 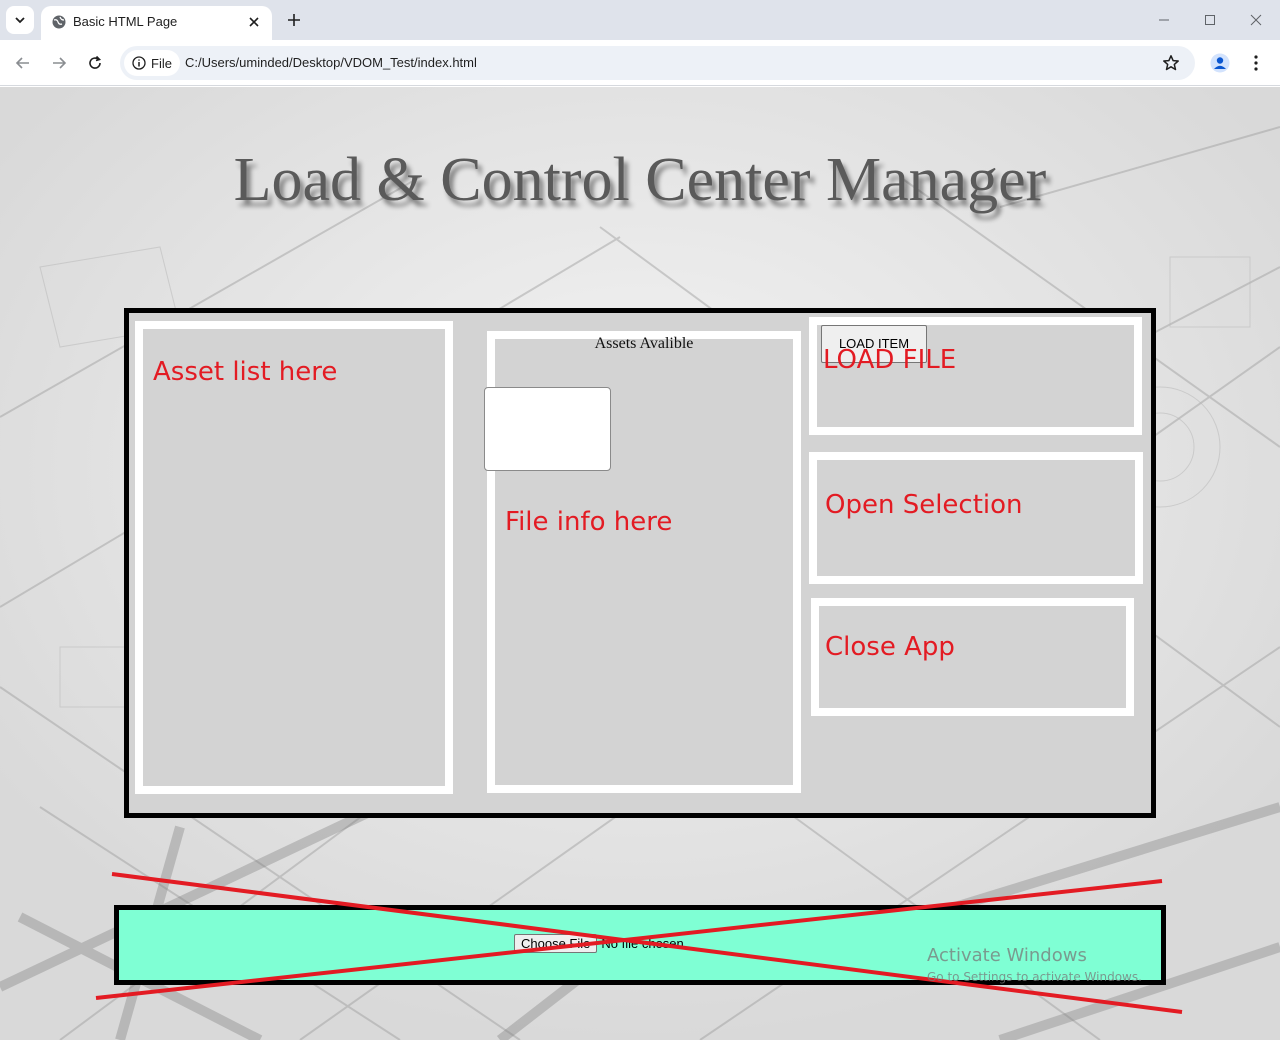 What do you see at coordinates (640, 180) in the screenshot?
I see `page-title: Load & Control Center Manager` at bounding box center [640, 180].